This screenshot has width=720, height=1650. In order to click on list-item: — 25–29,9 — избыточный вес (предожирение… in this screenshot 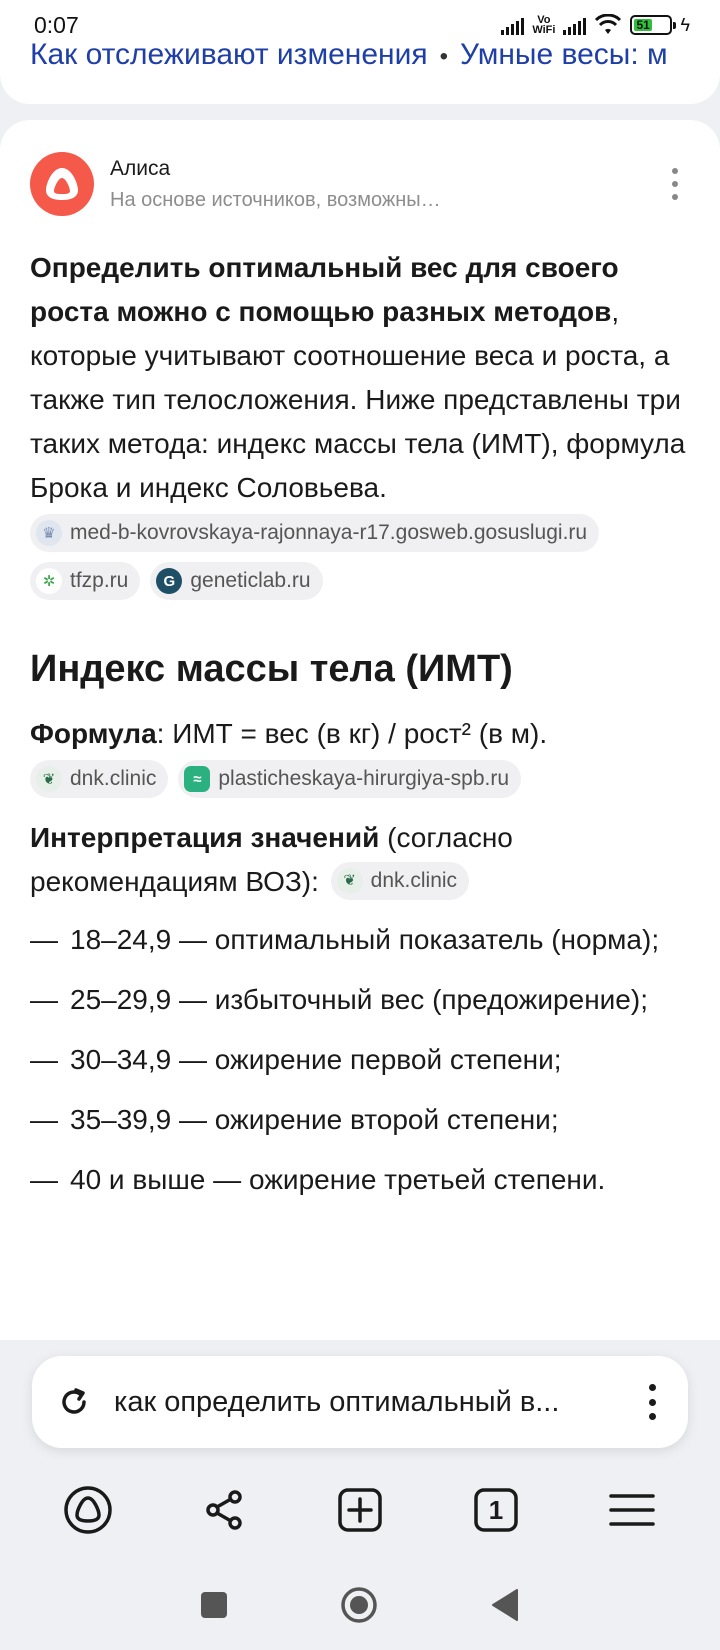, I will do `click(360, 1000)`.